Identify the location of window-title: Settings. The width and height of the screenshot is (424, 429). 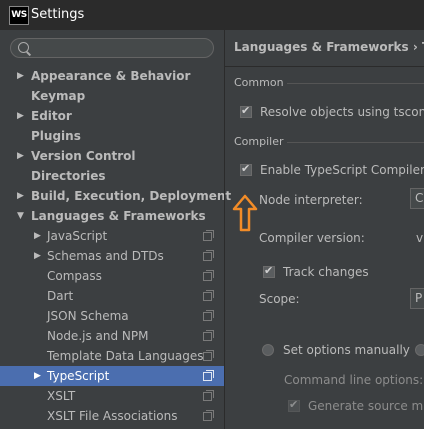
(58, 14).